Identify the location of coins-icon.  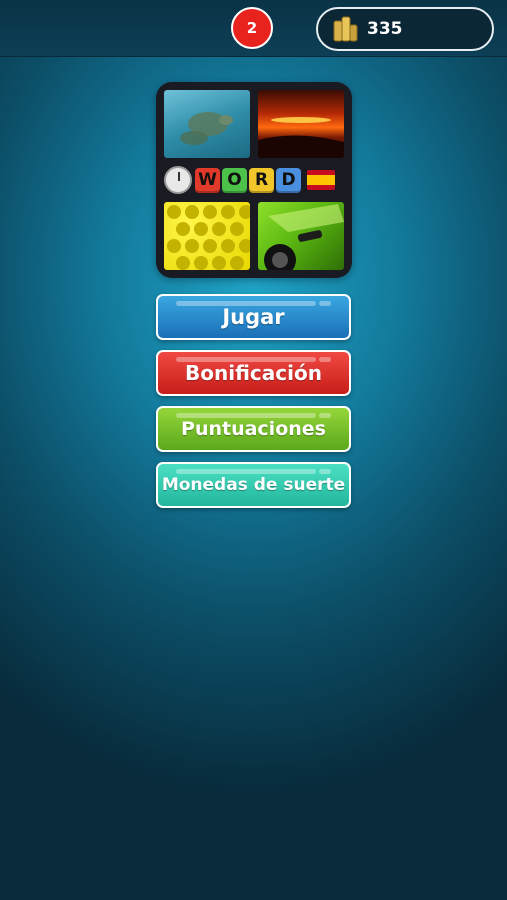
(345, 29).